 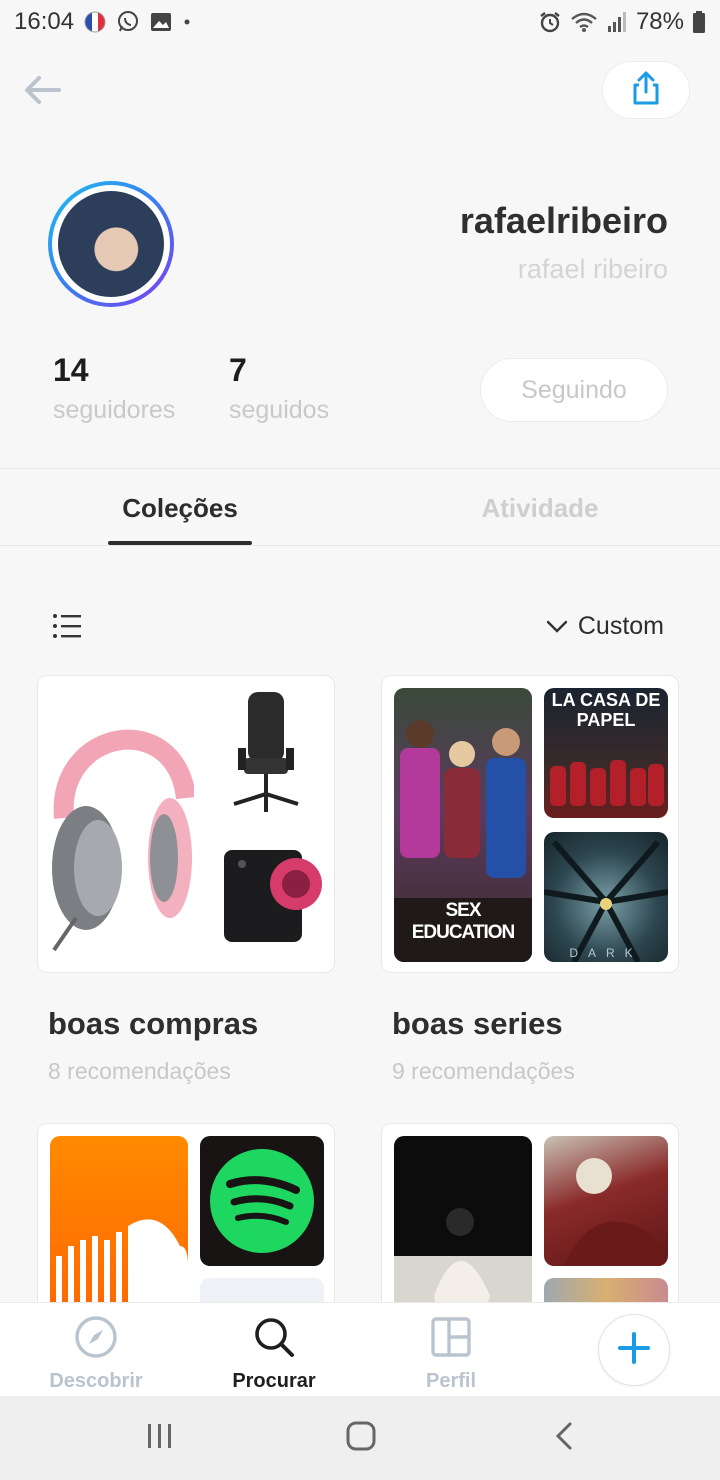 I want to click on sex-education-poster: SEX EDUCATION, so click(x=463, y=825).